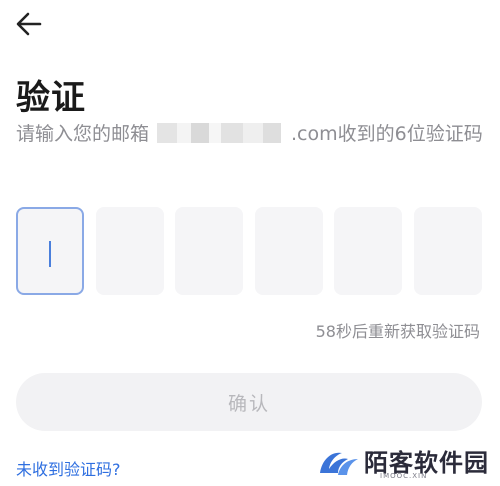 Image resolution: width=500 pixels, height=486 pixels. I want to click on masked-email, so click(220, 133).